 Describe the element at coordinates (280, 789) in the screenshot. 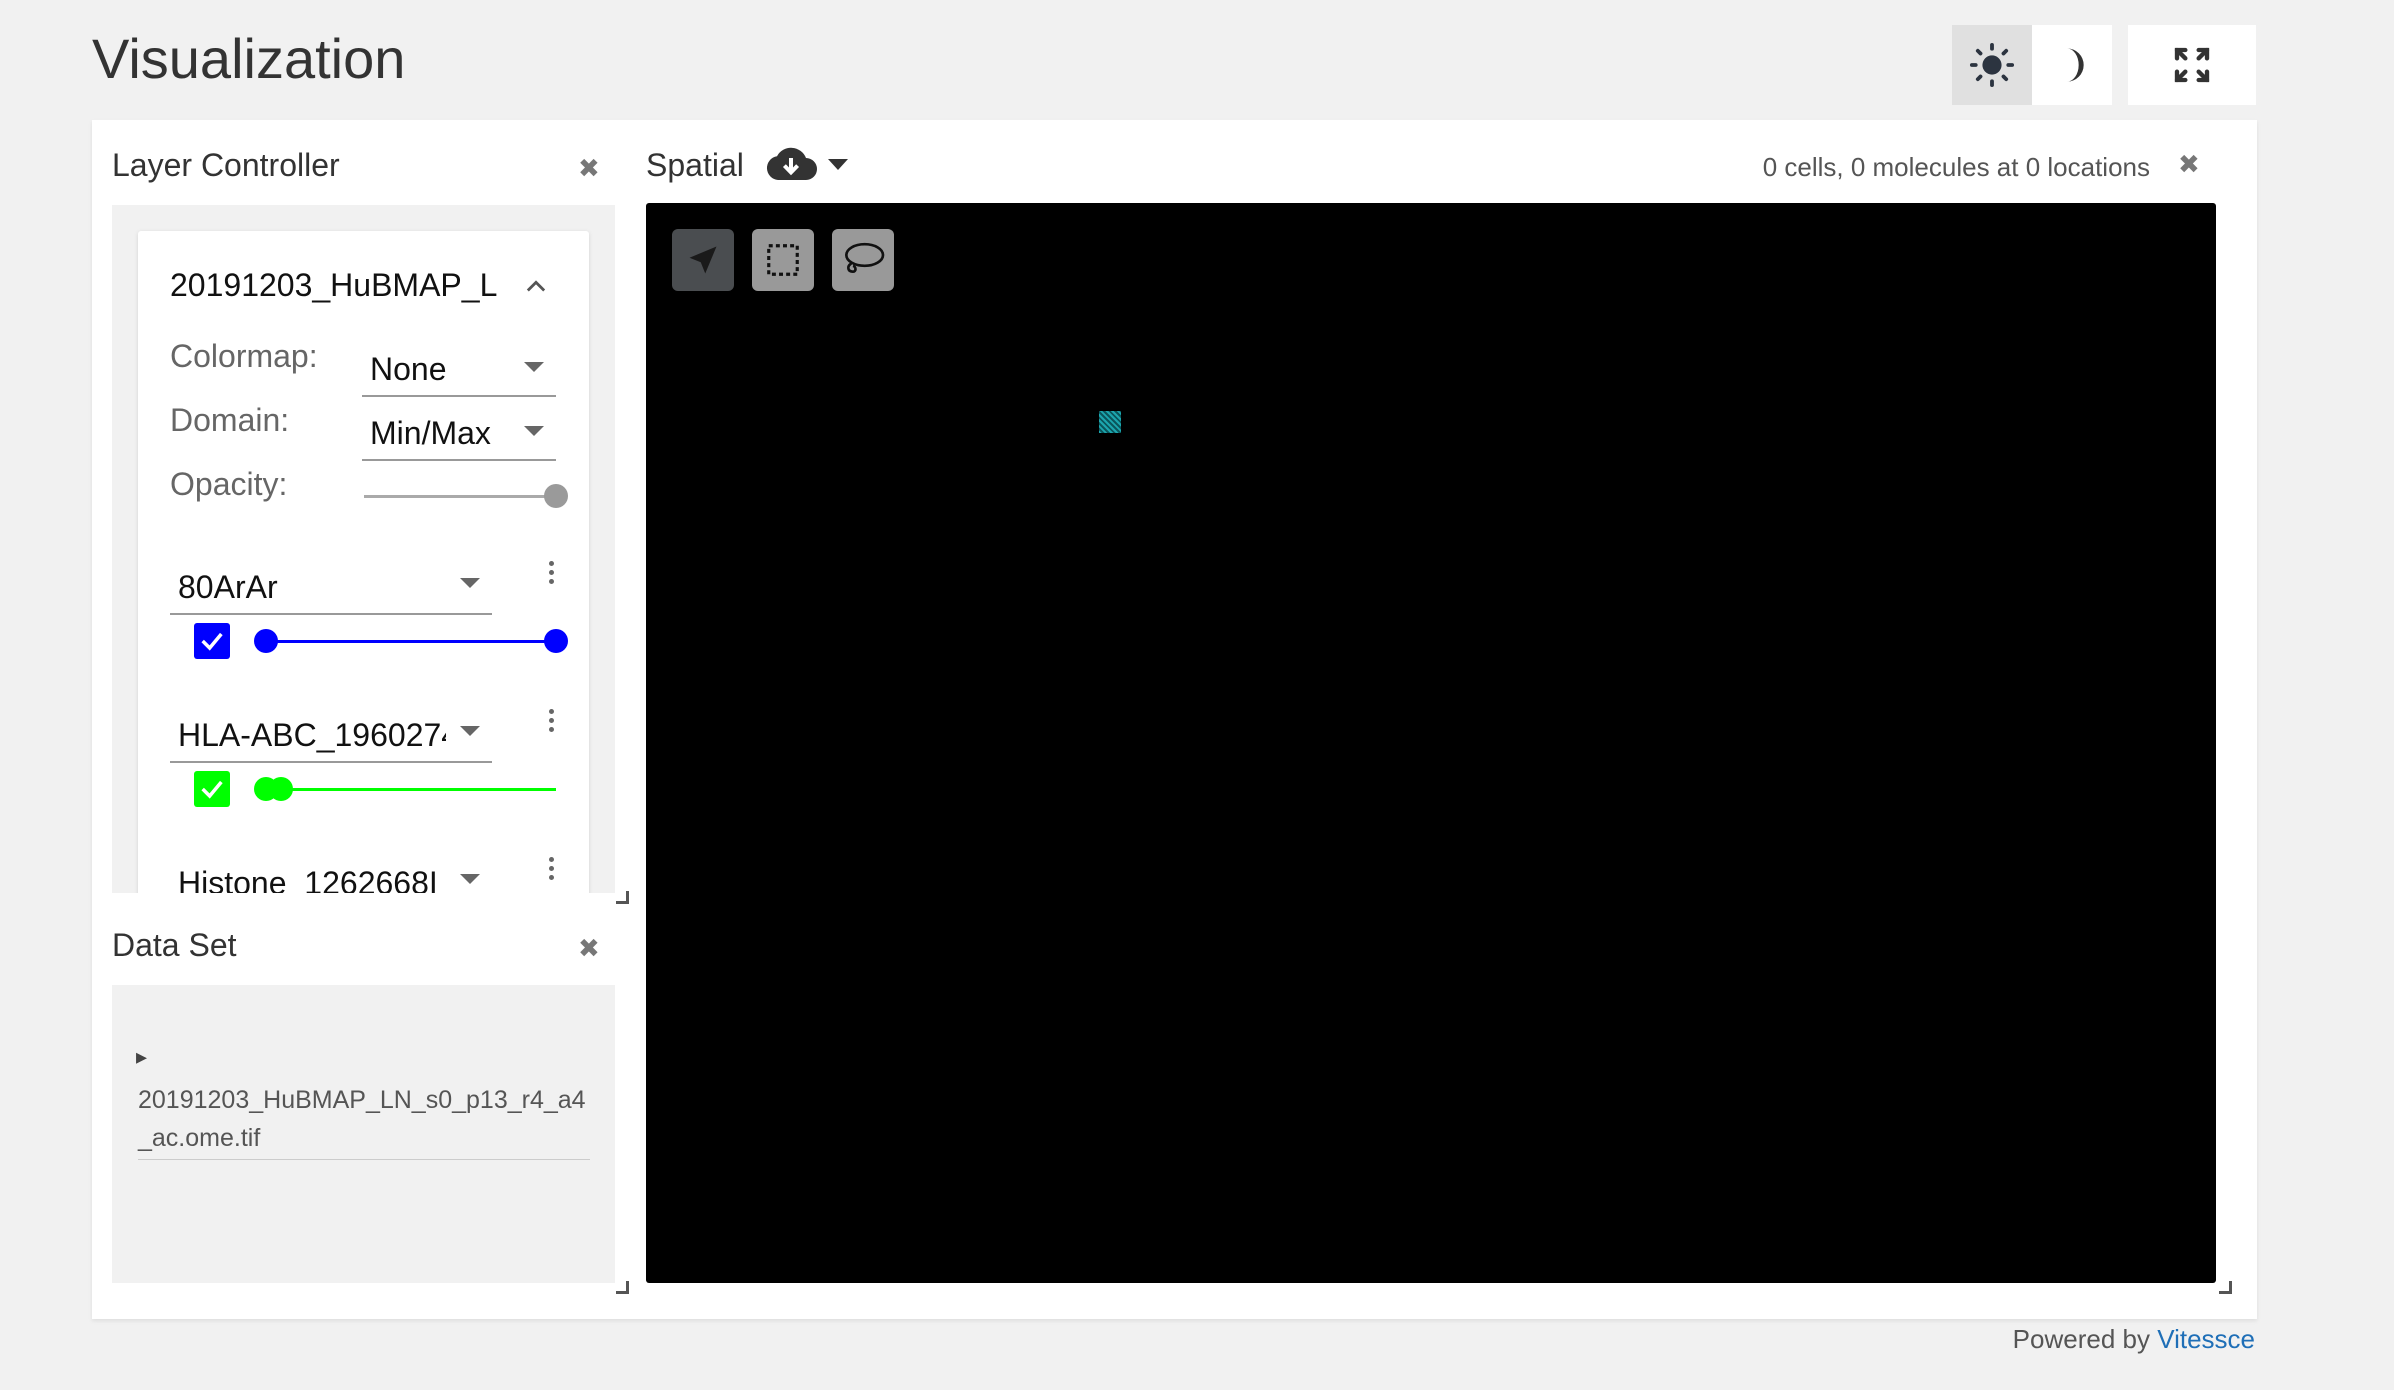

I see `channel-2-range-max-thumb` at that location.